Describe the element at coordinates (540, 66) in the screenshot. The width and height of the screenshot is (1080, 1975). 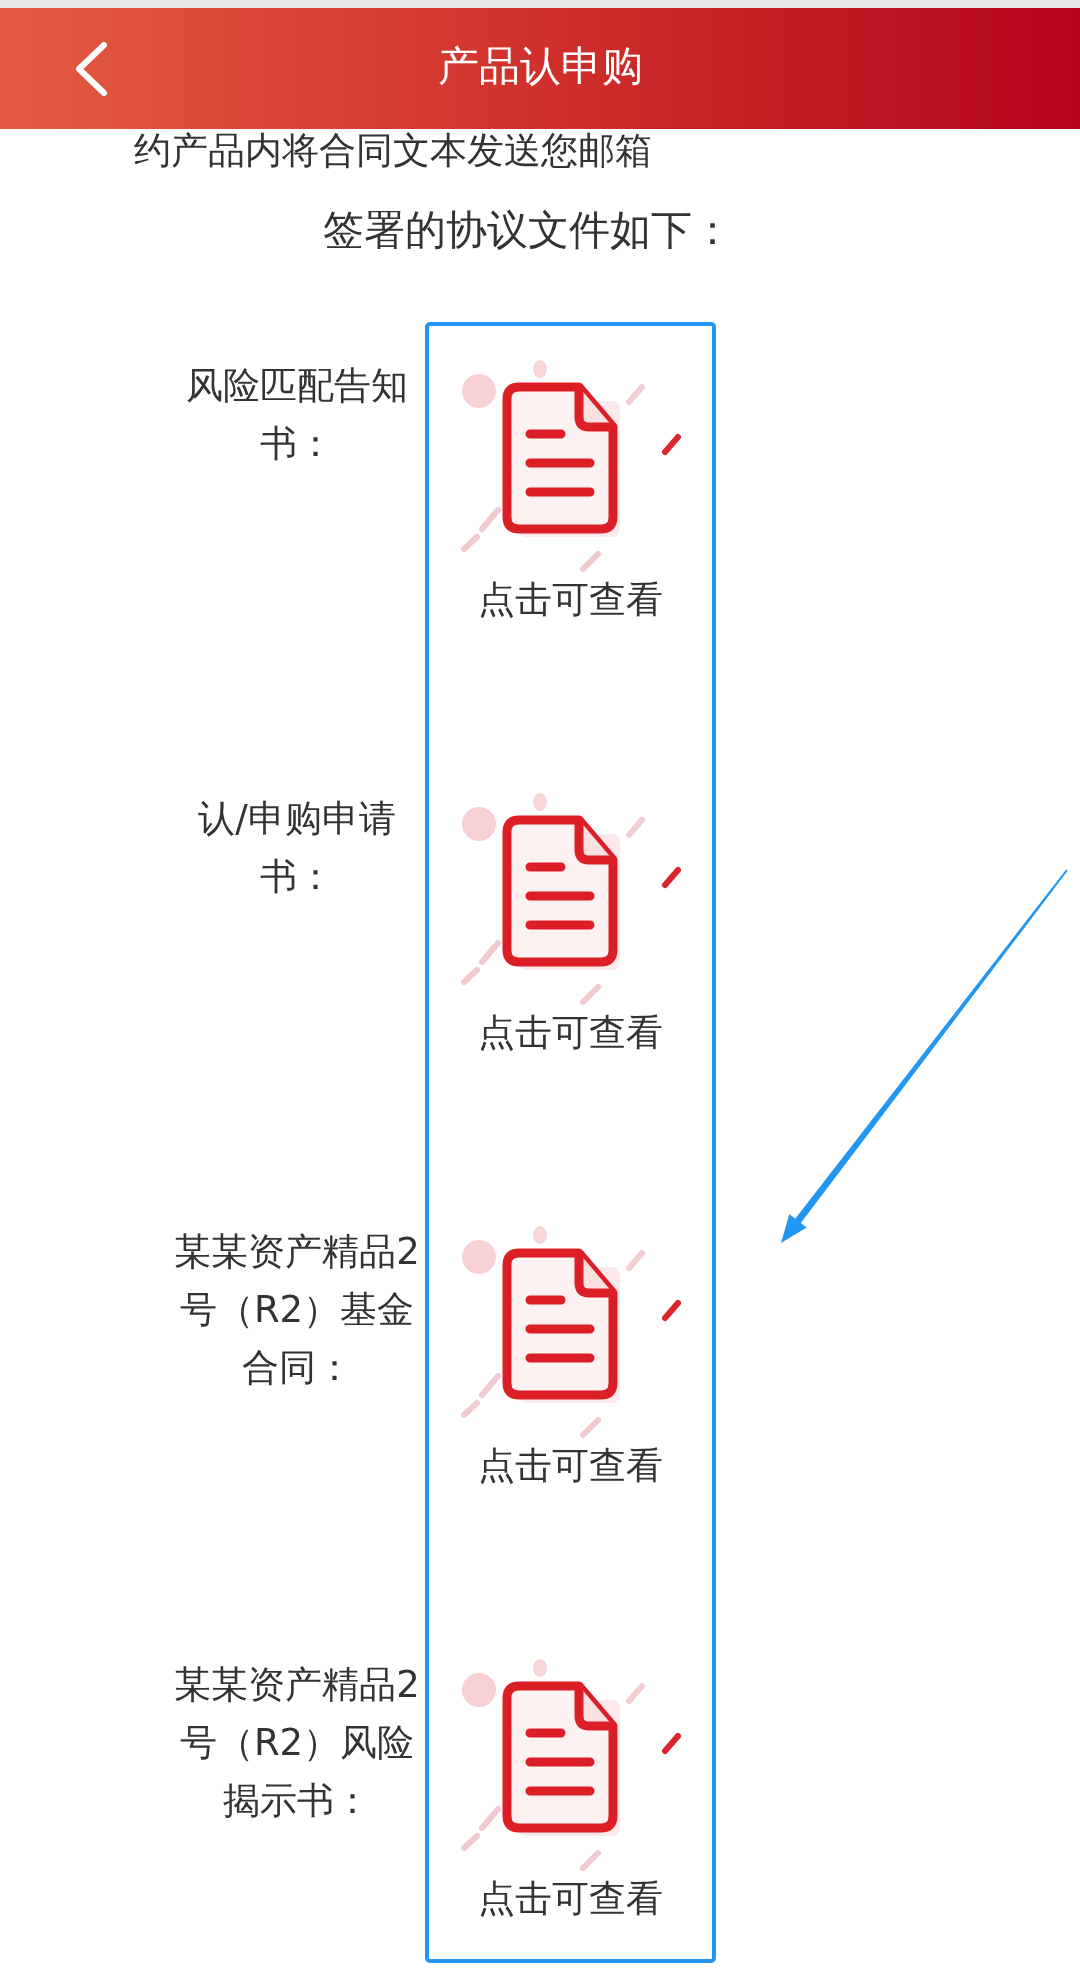
I see `page-title: 产品认申购` at that location.